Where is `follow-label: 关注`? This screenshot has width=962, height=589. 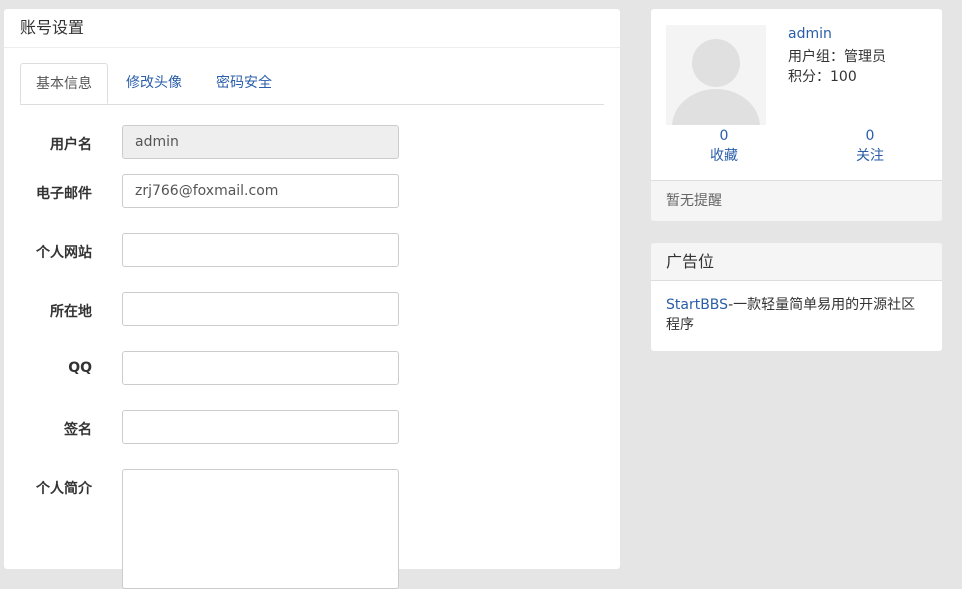
follow-label: 关注 is located at coordinates (870, 156).